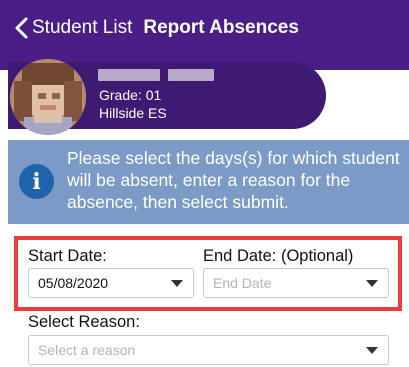 Image resolution: width=409 pixels, height=367 pixels. Describe the element at coordinates (48, 97) in the screenshot. I see `avatar` at that location.